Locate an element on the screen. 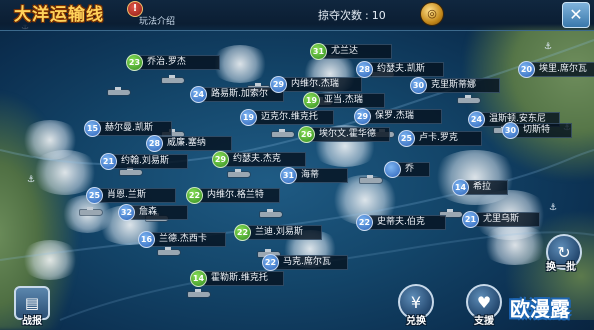 This screenshot has height=330, width=594. ship-name: 赫尔曼.凯斯 is located at coordinates (133, 128).